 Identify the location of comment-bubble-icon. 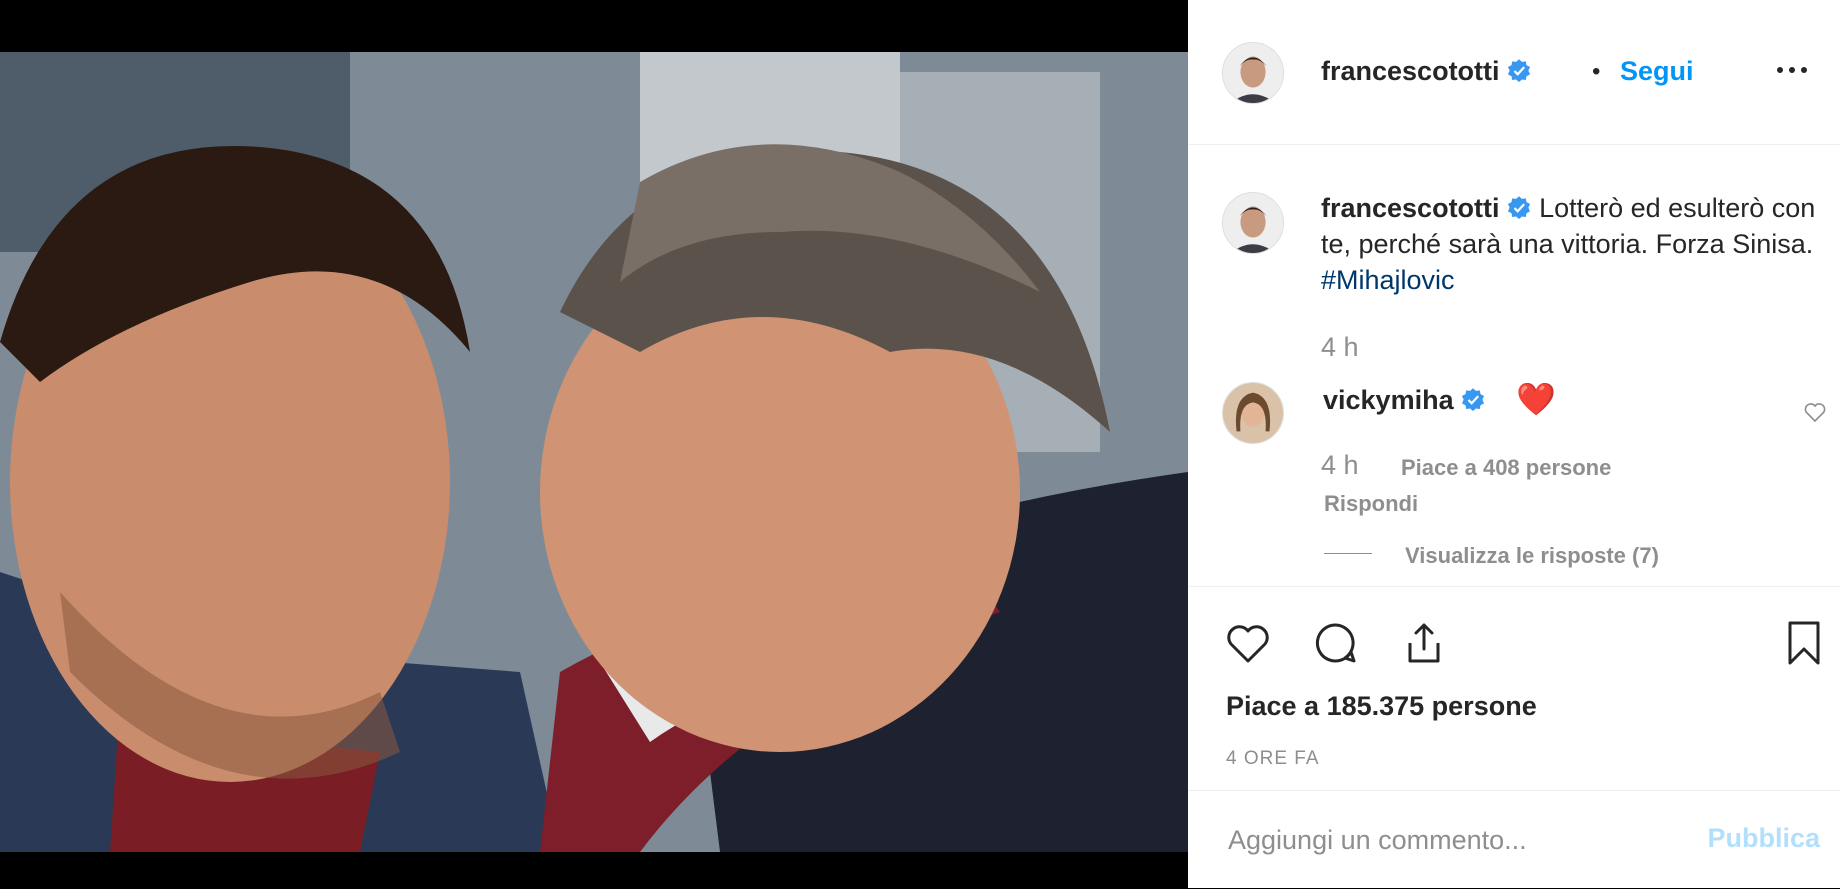
(1336, 643).